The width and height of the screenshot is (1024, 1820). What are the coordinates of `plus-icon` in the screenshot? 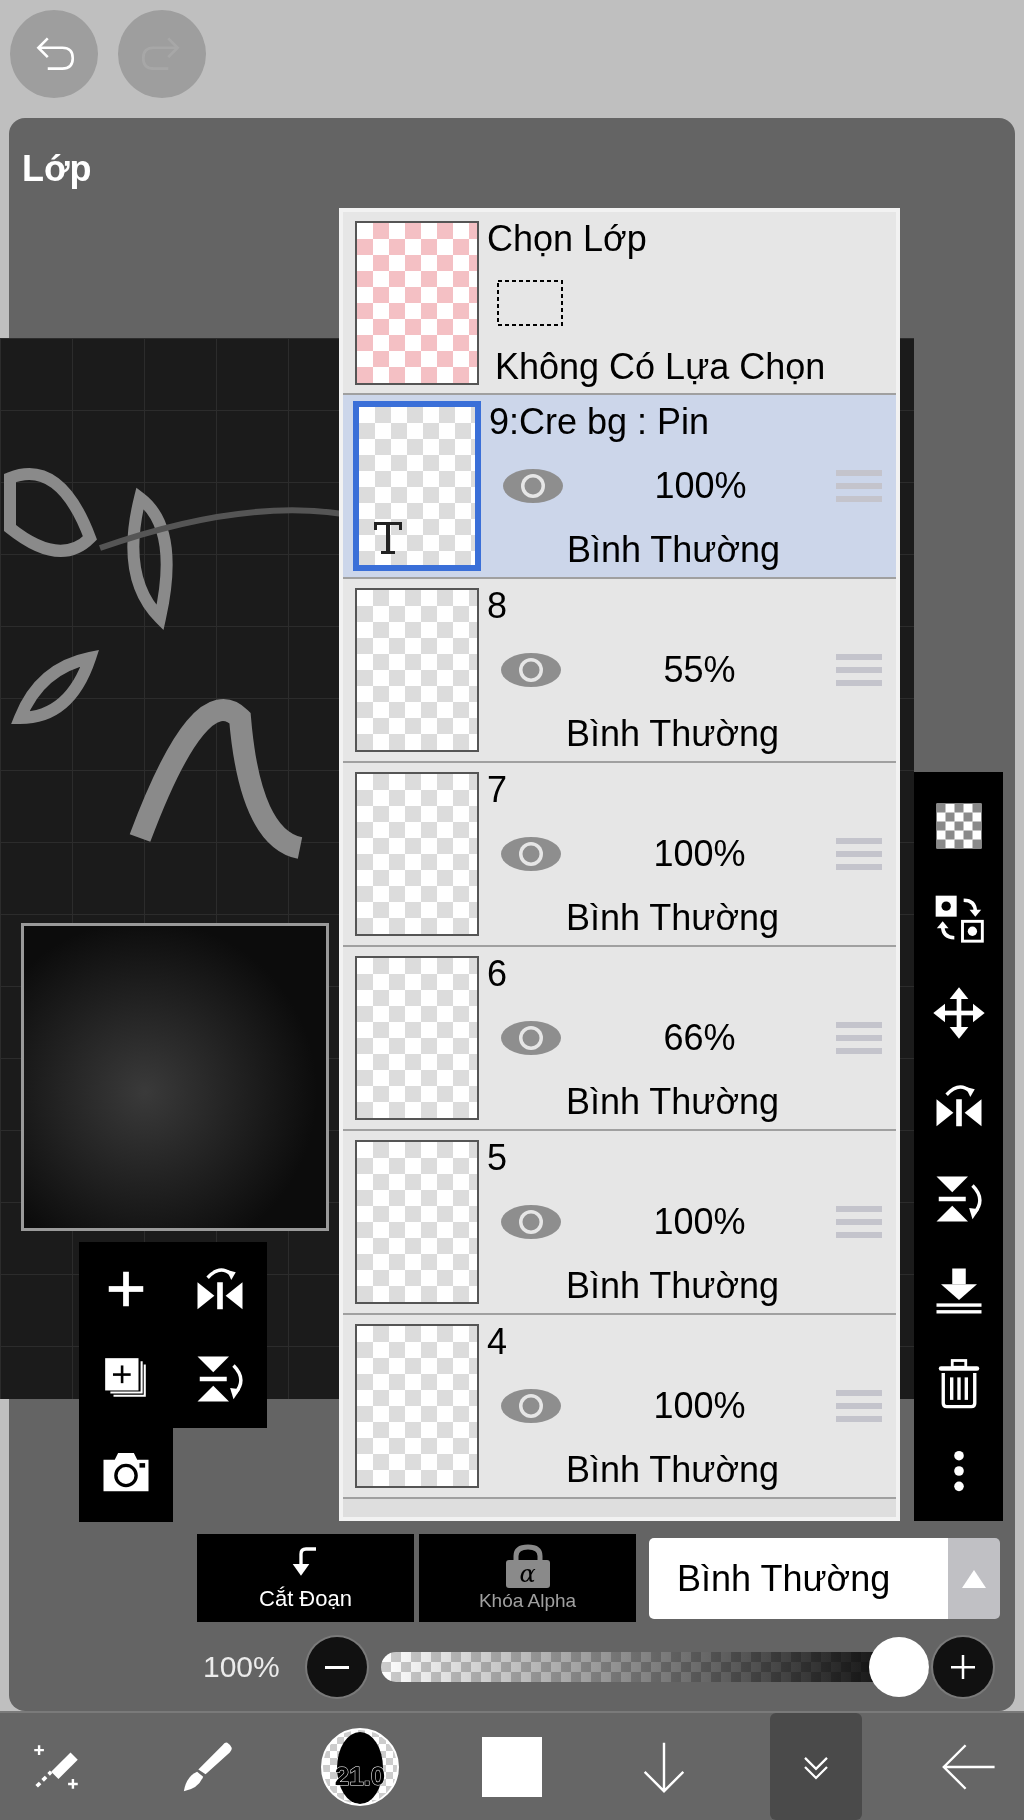 It's located at (963, 1667).